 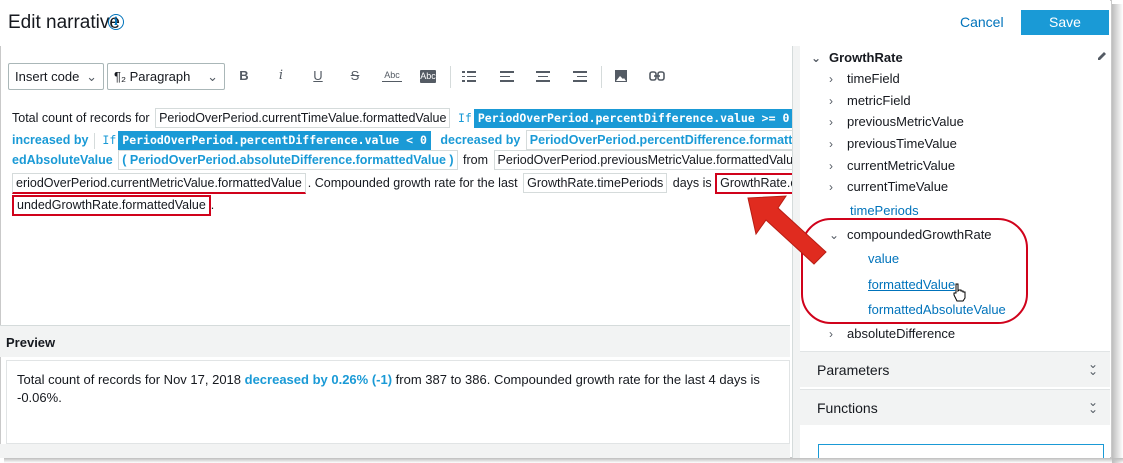 What do you see at coordinates (47, 76) in the screenshot?
I see `insert-code-label: Insert code` at bounding box center [47, 76].